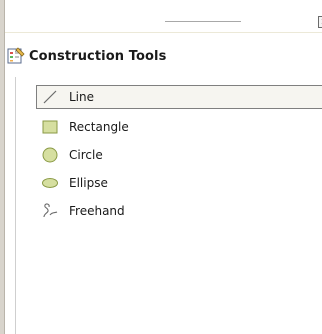 The width and height of the screenshot is (322, 334). What do you see at coordinates (50, 155) in the screenshot?
I see `circle-icon` at bounding box center [50, 155].